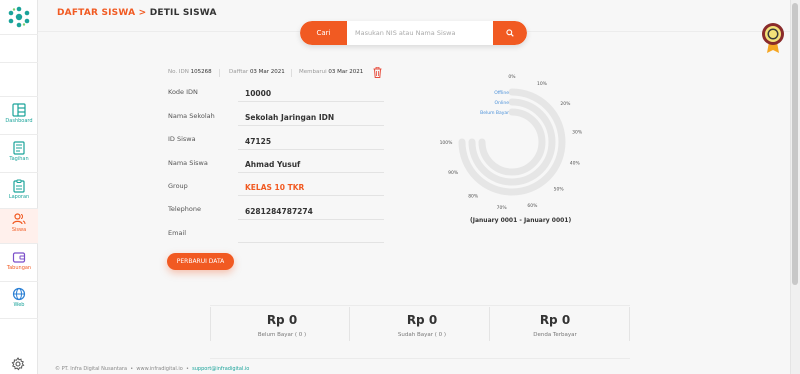 The image size is (800, 374). I want to click on sidebar-item-tagihan: Tagihan, so click(19, 155).